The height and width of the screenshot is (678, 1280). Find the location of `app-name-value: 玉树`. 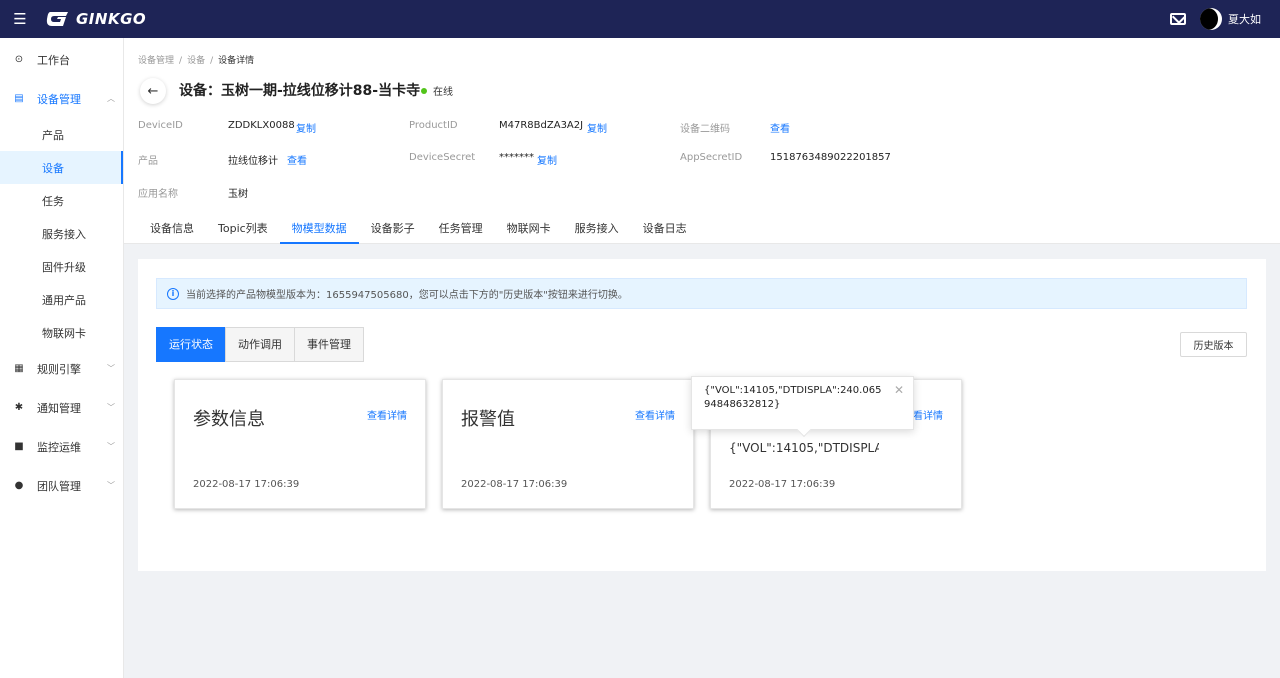

app-name-value: 玉树 is located at coordinates (238, 194).